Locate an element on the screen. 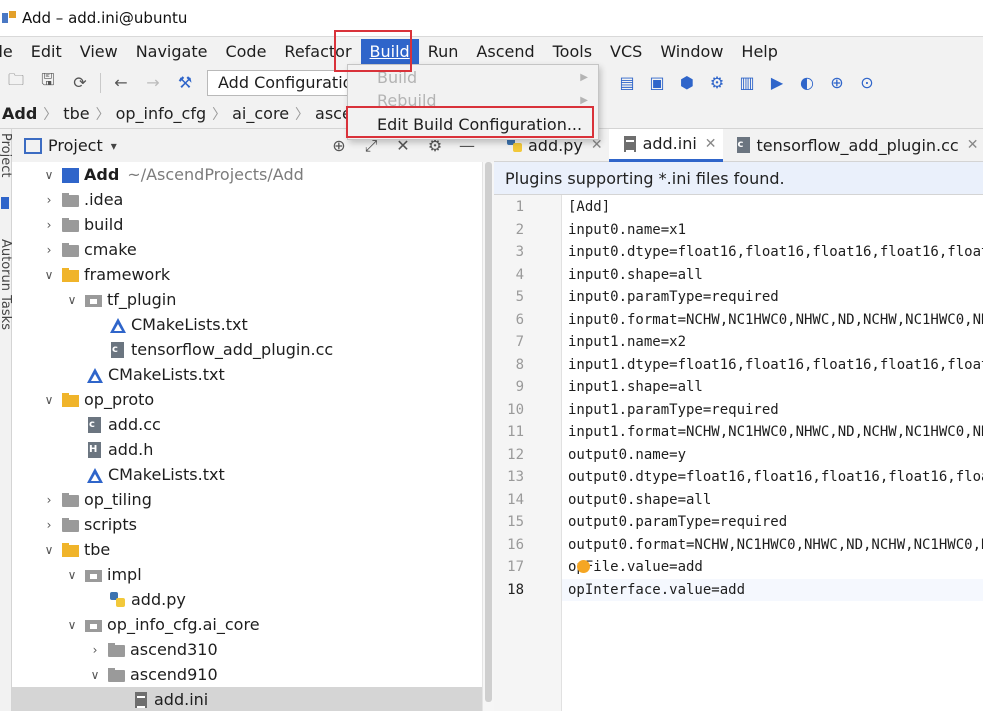 This screenshot has width=983, height=711. menu-refactor: Refactor is located at coordinates (317, 52).